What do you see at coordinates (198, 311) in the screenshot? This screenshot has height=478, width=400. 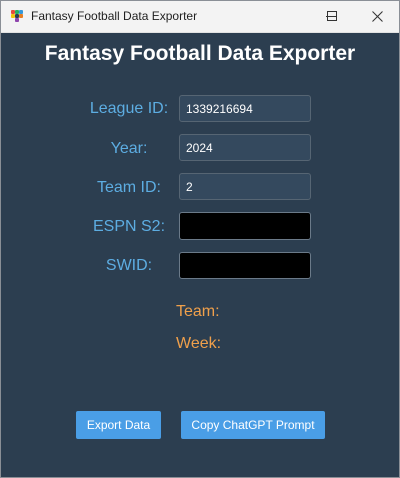 I see `team-info-label: Team:` at bounding box center [198, 311].